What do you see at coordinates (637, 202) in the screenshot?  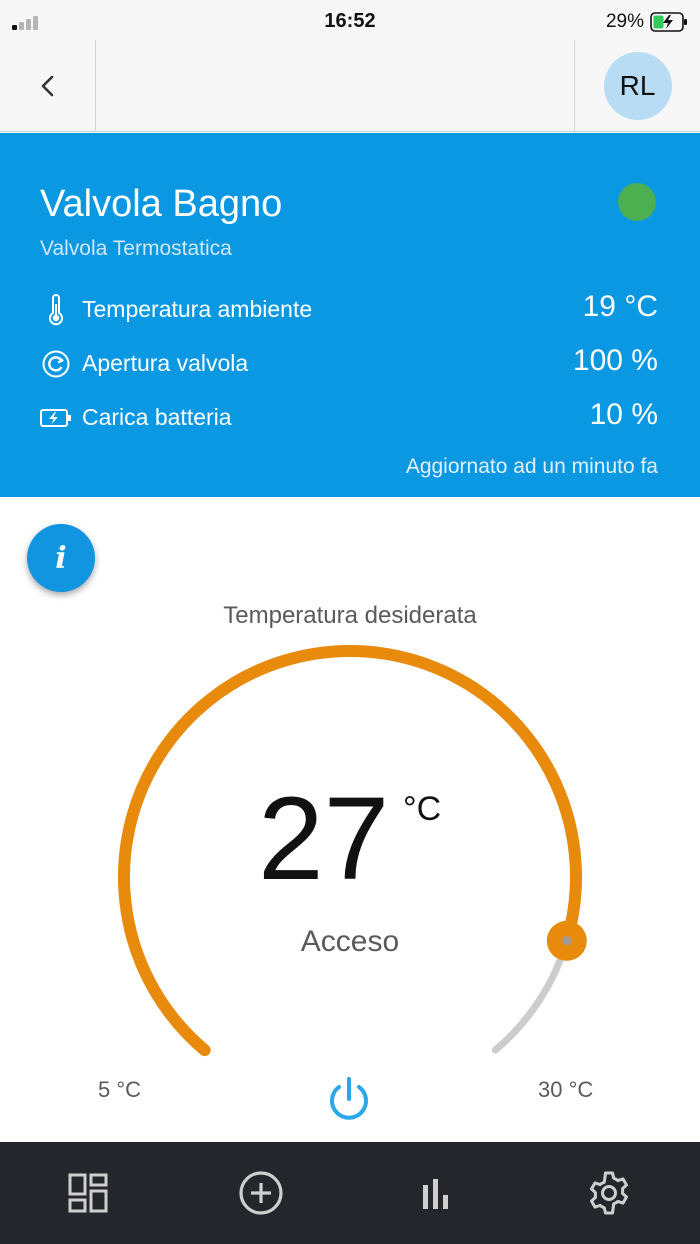 I see `online-status-indicator` at bounding box center [637, 202].